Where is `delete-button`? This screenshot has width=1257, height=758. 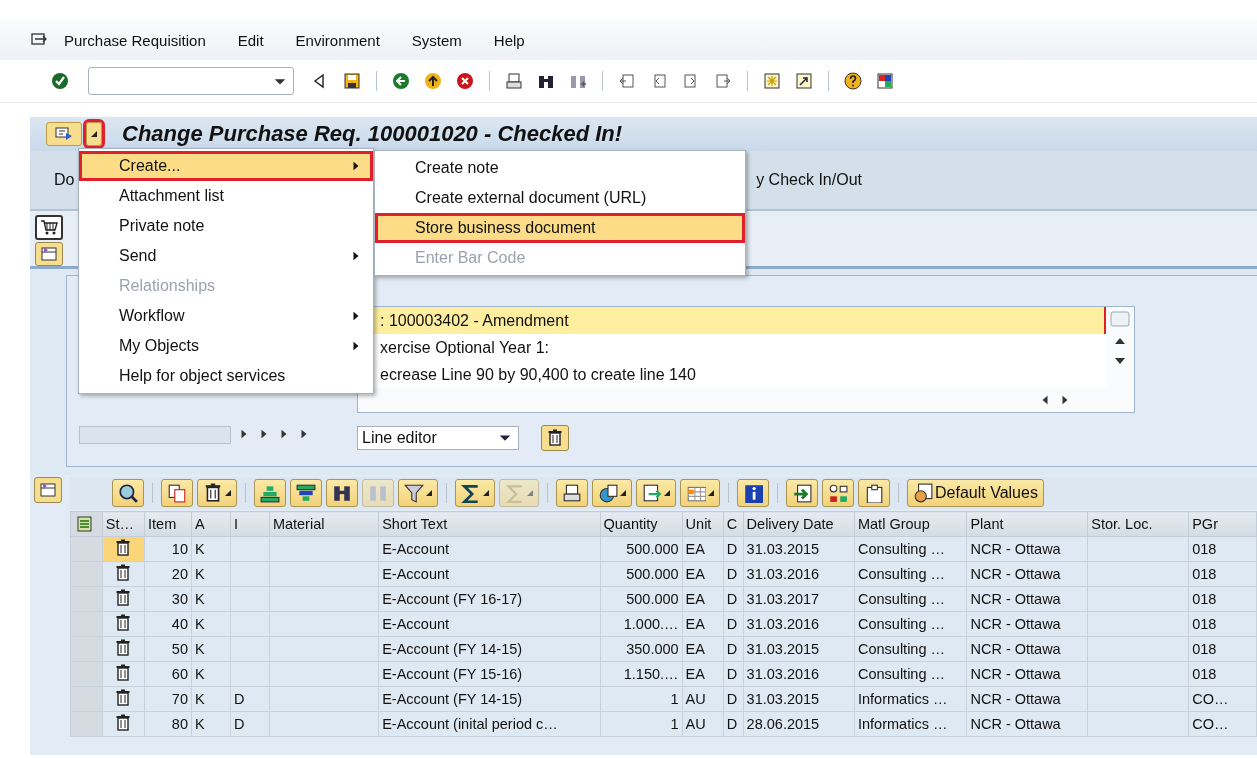
delete-button is located at coordinates (555, 438).